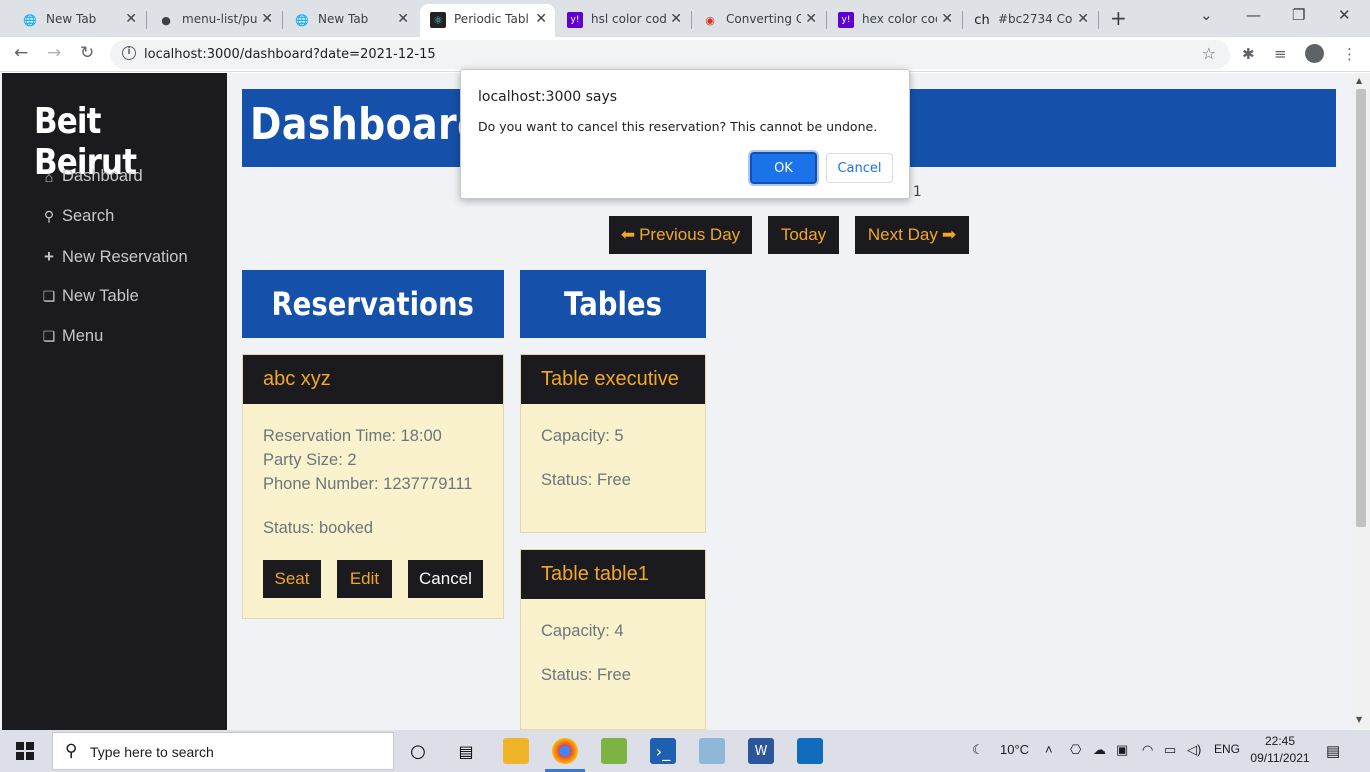 The height and width of the screenshot is (772, 1370). What do you see at coordinates (582, 631) in the screenshot?
I see `table-capacity: Capacity: 4` at bounding box center [582, 631].